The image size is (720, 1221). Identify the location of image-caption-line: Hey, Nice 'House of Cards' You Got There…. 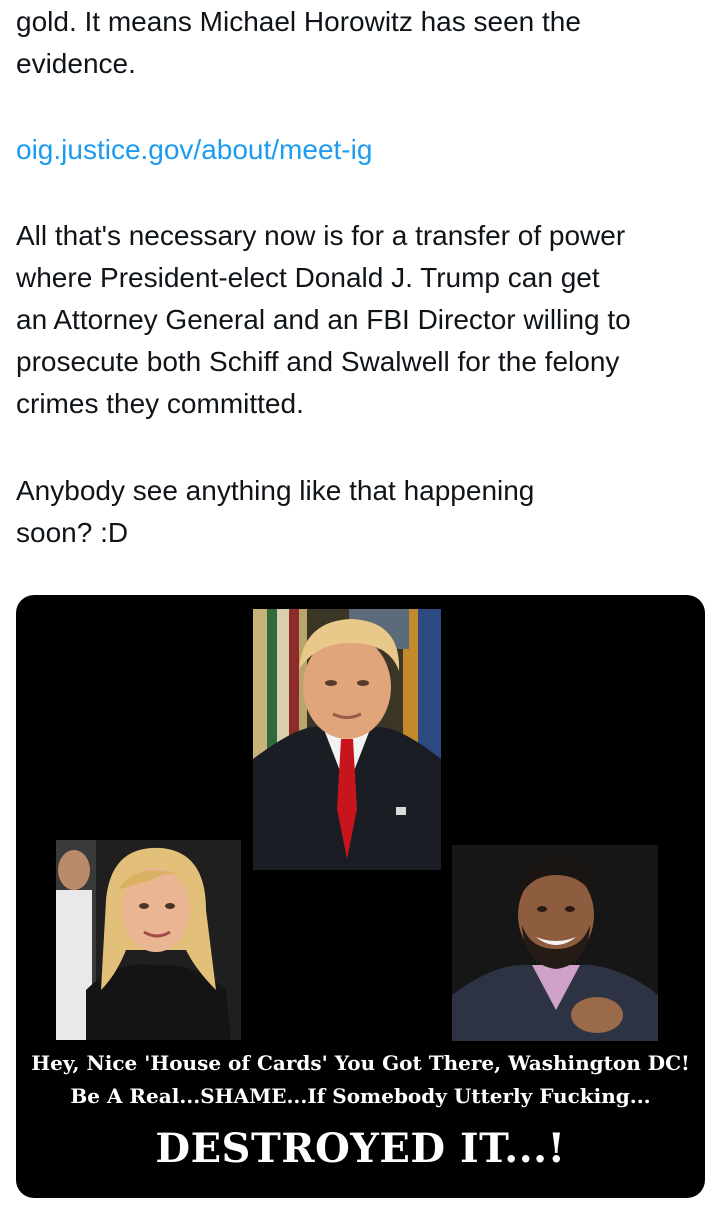
(360, 1063).